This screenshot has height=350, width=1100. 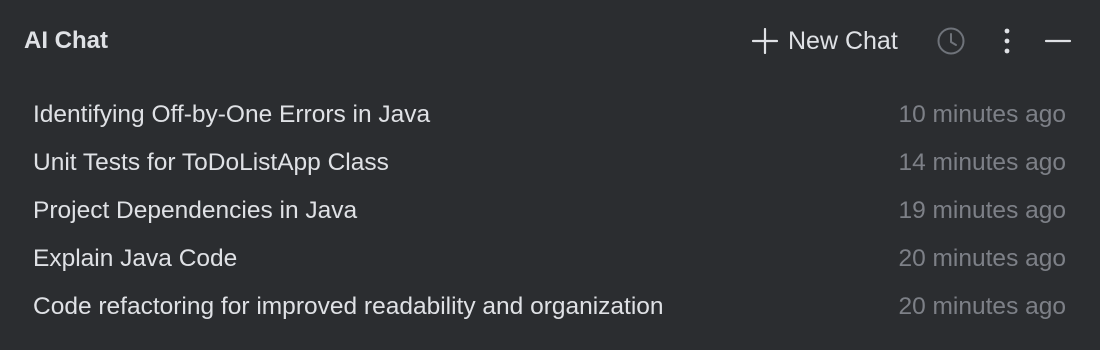 I want to click on chat-timestamp: 10 minutes ago, so click(x=982, y=114).